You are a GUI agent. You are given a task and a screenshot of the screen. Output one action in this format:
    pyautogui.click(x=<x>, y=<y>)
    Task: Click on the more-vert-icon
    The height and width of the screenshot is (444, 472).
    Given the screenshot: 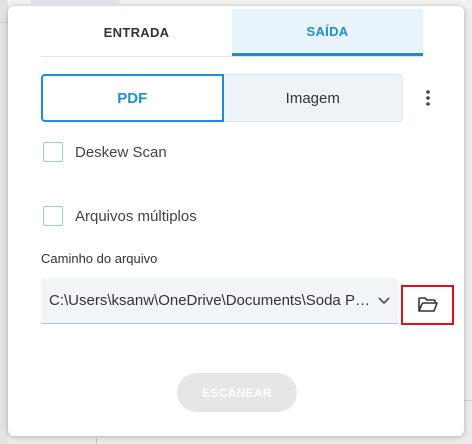 What is the action you would take?
    pyautogui.click(x=428, y=98)
    